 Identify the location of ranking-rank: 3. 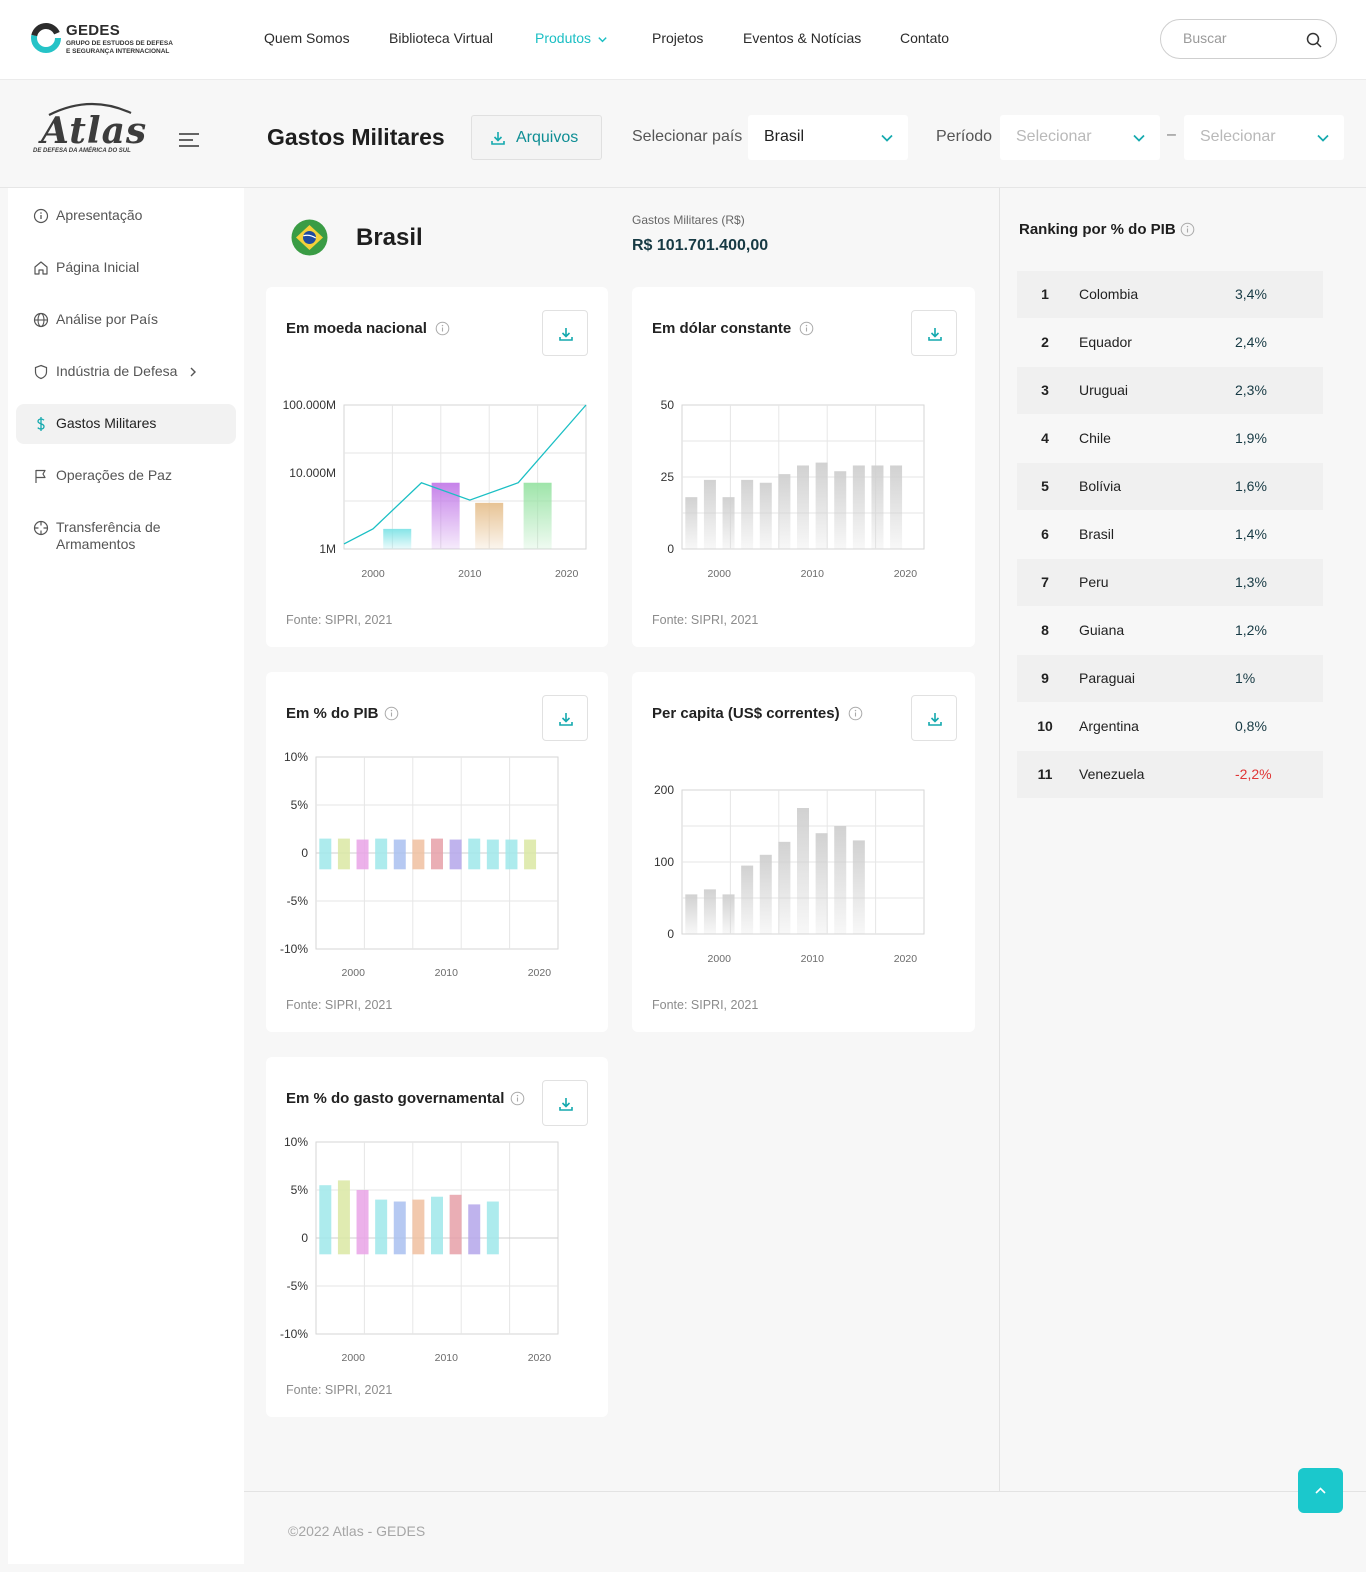
(1045, 390).